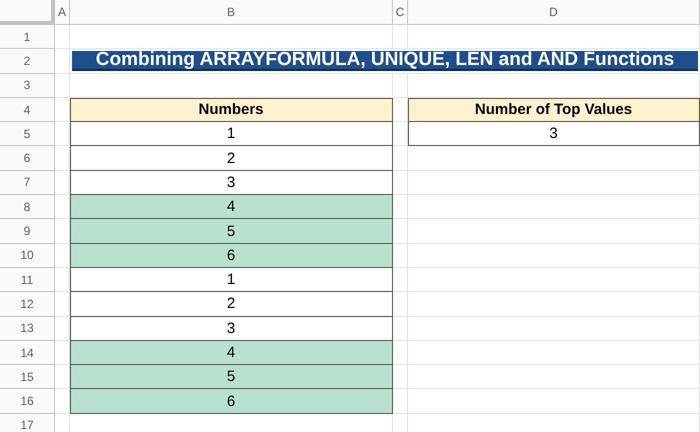  I want to click on row-header: 8, so click(27, 207).